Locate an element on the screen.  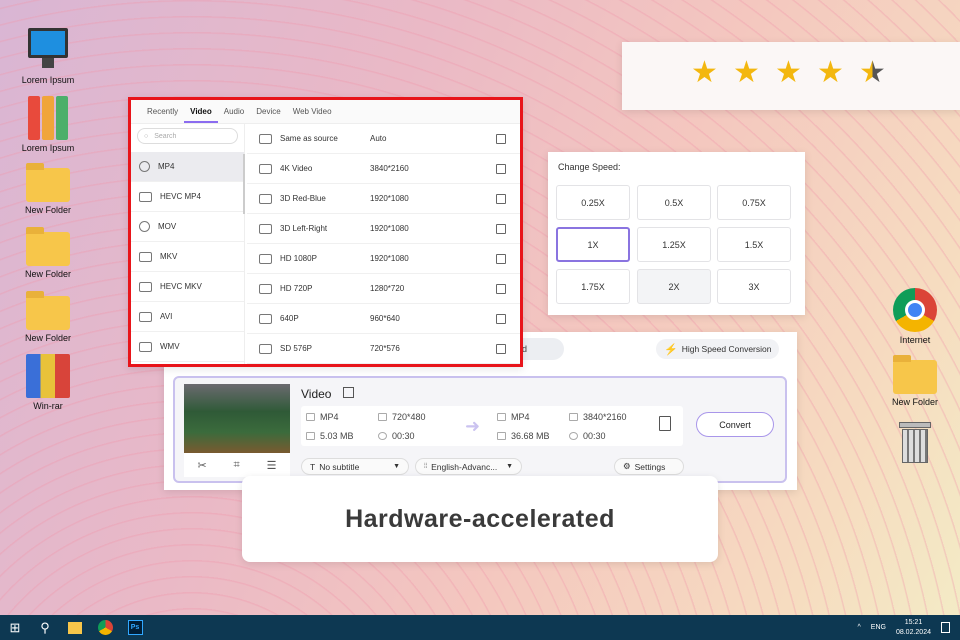
effects-icon: ☰ is located at coordinates (272, 465).